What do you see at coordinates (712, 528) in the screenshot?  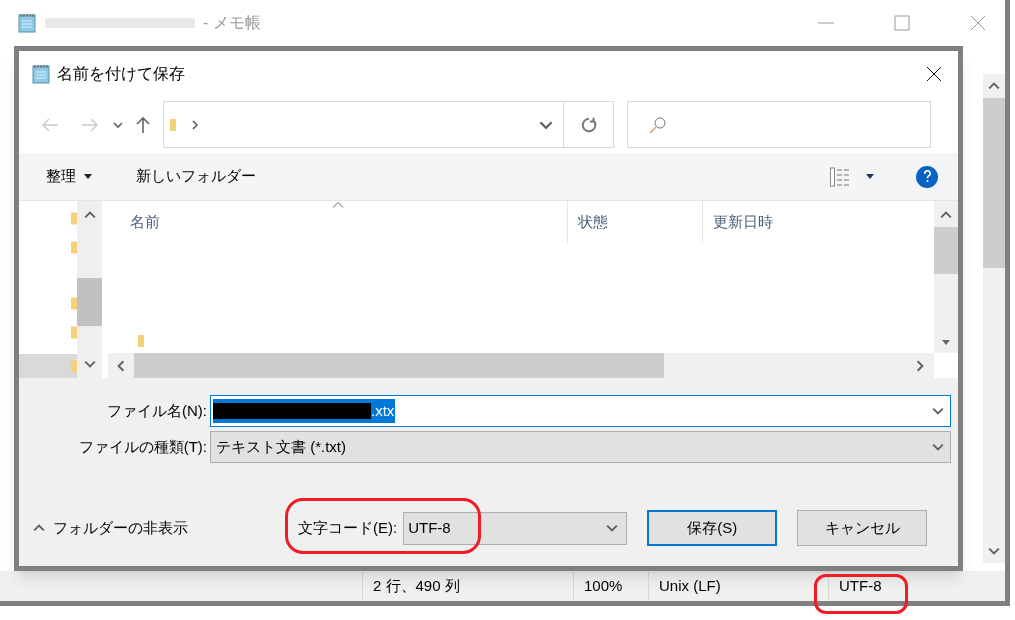 I see `save-button: 保存(S)` at bounding box center [712, 528].